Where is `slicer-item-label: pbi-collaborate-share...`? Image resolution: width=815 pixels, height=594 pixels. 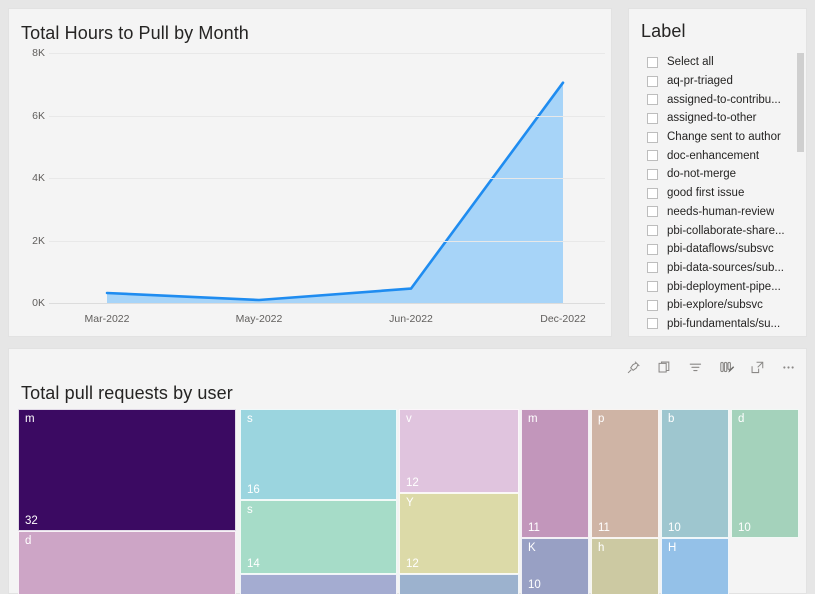
slicer-item-label: pbi-collaborate-share... is located at coordinates (726, 230).